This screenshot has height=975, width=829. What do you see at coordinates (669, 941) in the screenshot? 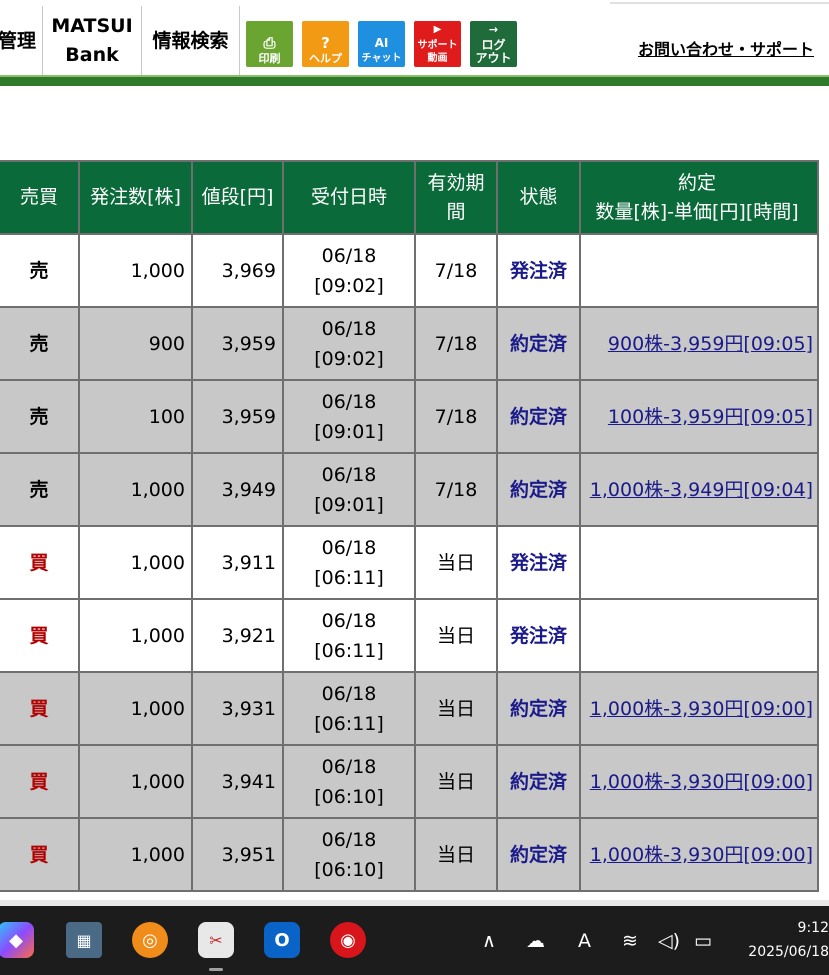
I see `volume-icon: ◁)` at bounding box center [669, 941].